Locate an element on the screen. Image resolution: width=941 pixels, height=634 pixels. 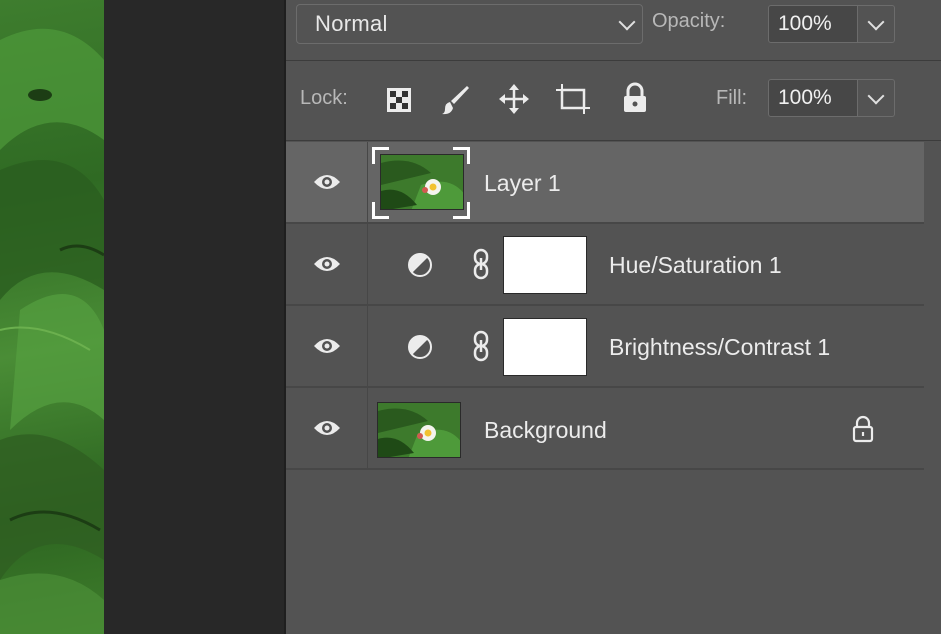
fill-dropdown-button is located at coordinates (876, 98).